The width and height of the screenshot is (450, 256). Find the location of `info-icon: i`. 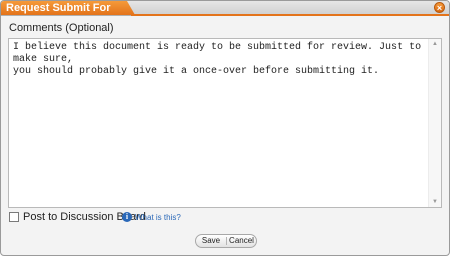

info-icon: i is located at coordinates (127, 217).